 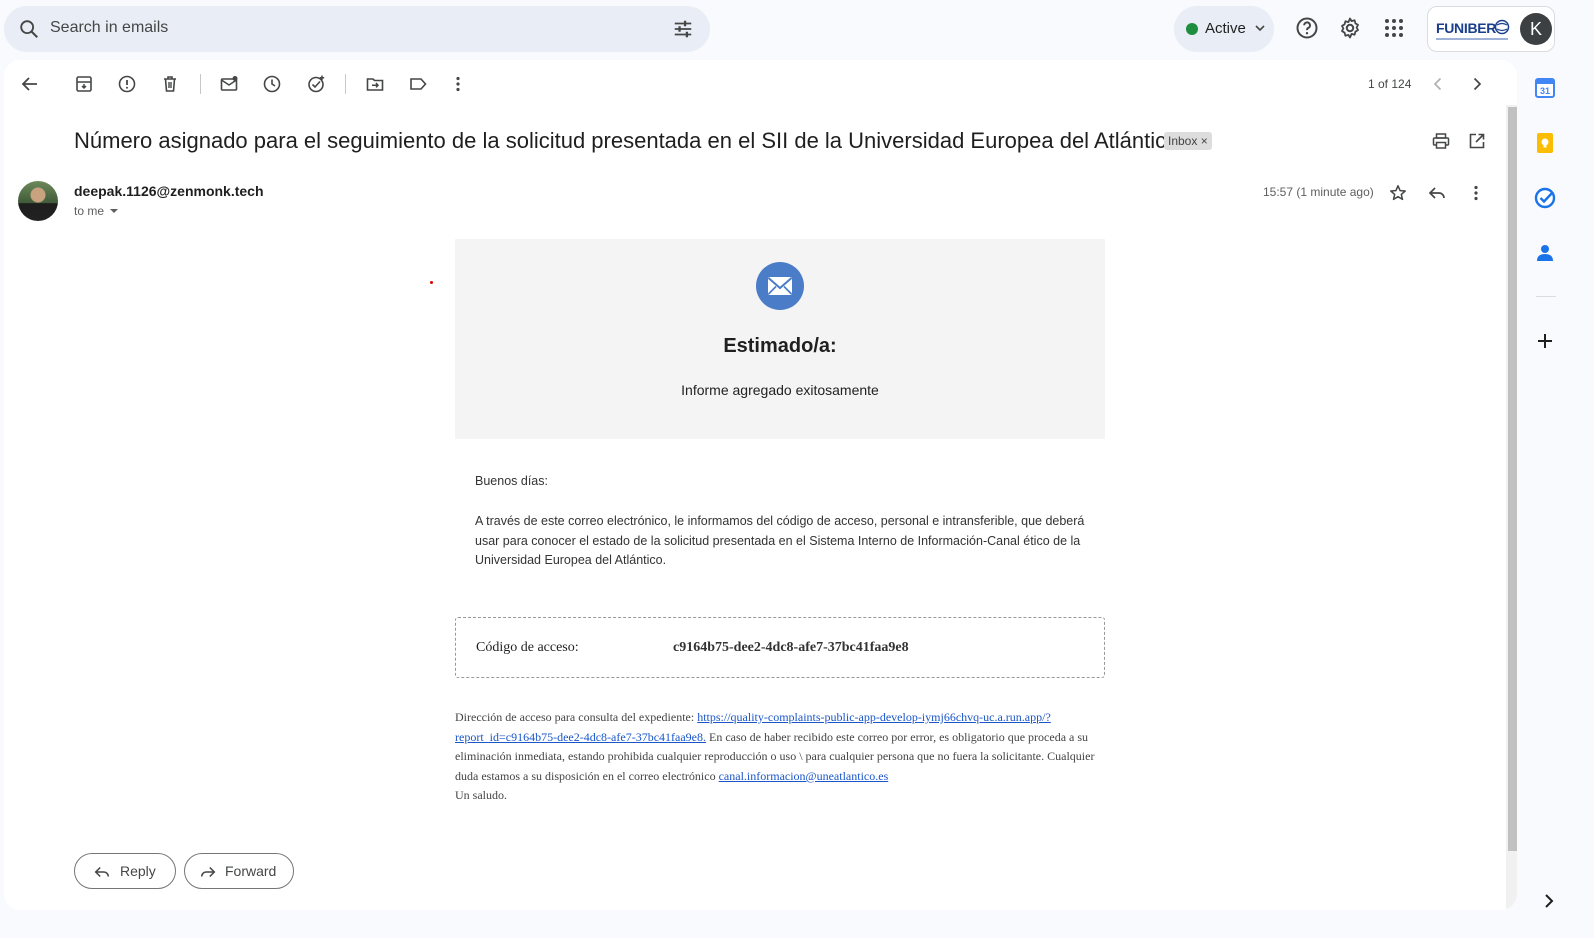 What do you see at coordinates (1204, 141) in the screenshot?
I see `remove-label-icon: ×` at bounding box center [1204, 141].